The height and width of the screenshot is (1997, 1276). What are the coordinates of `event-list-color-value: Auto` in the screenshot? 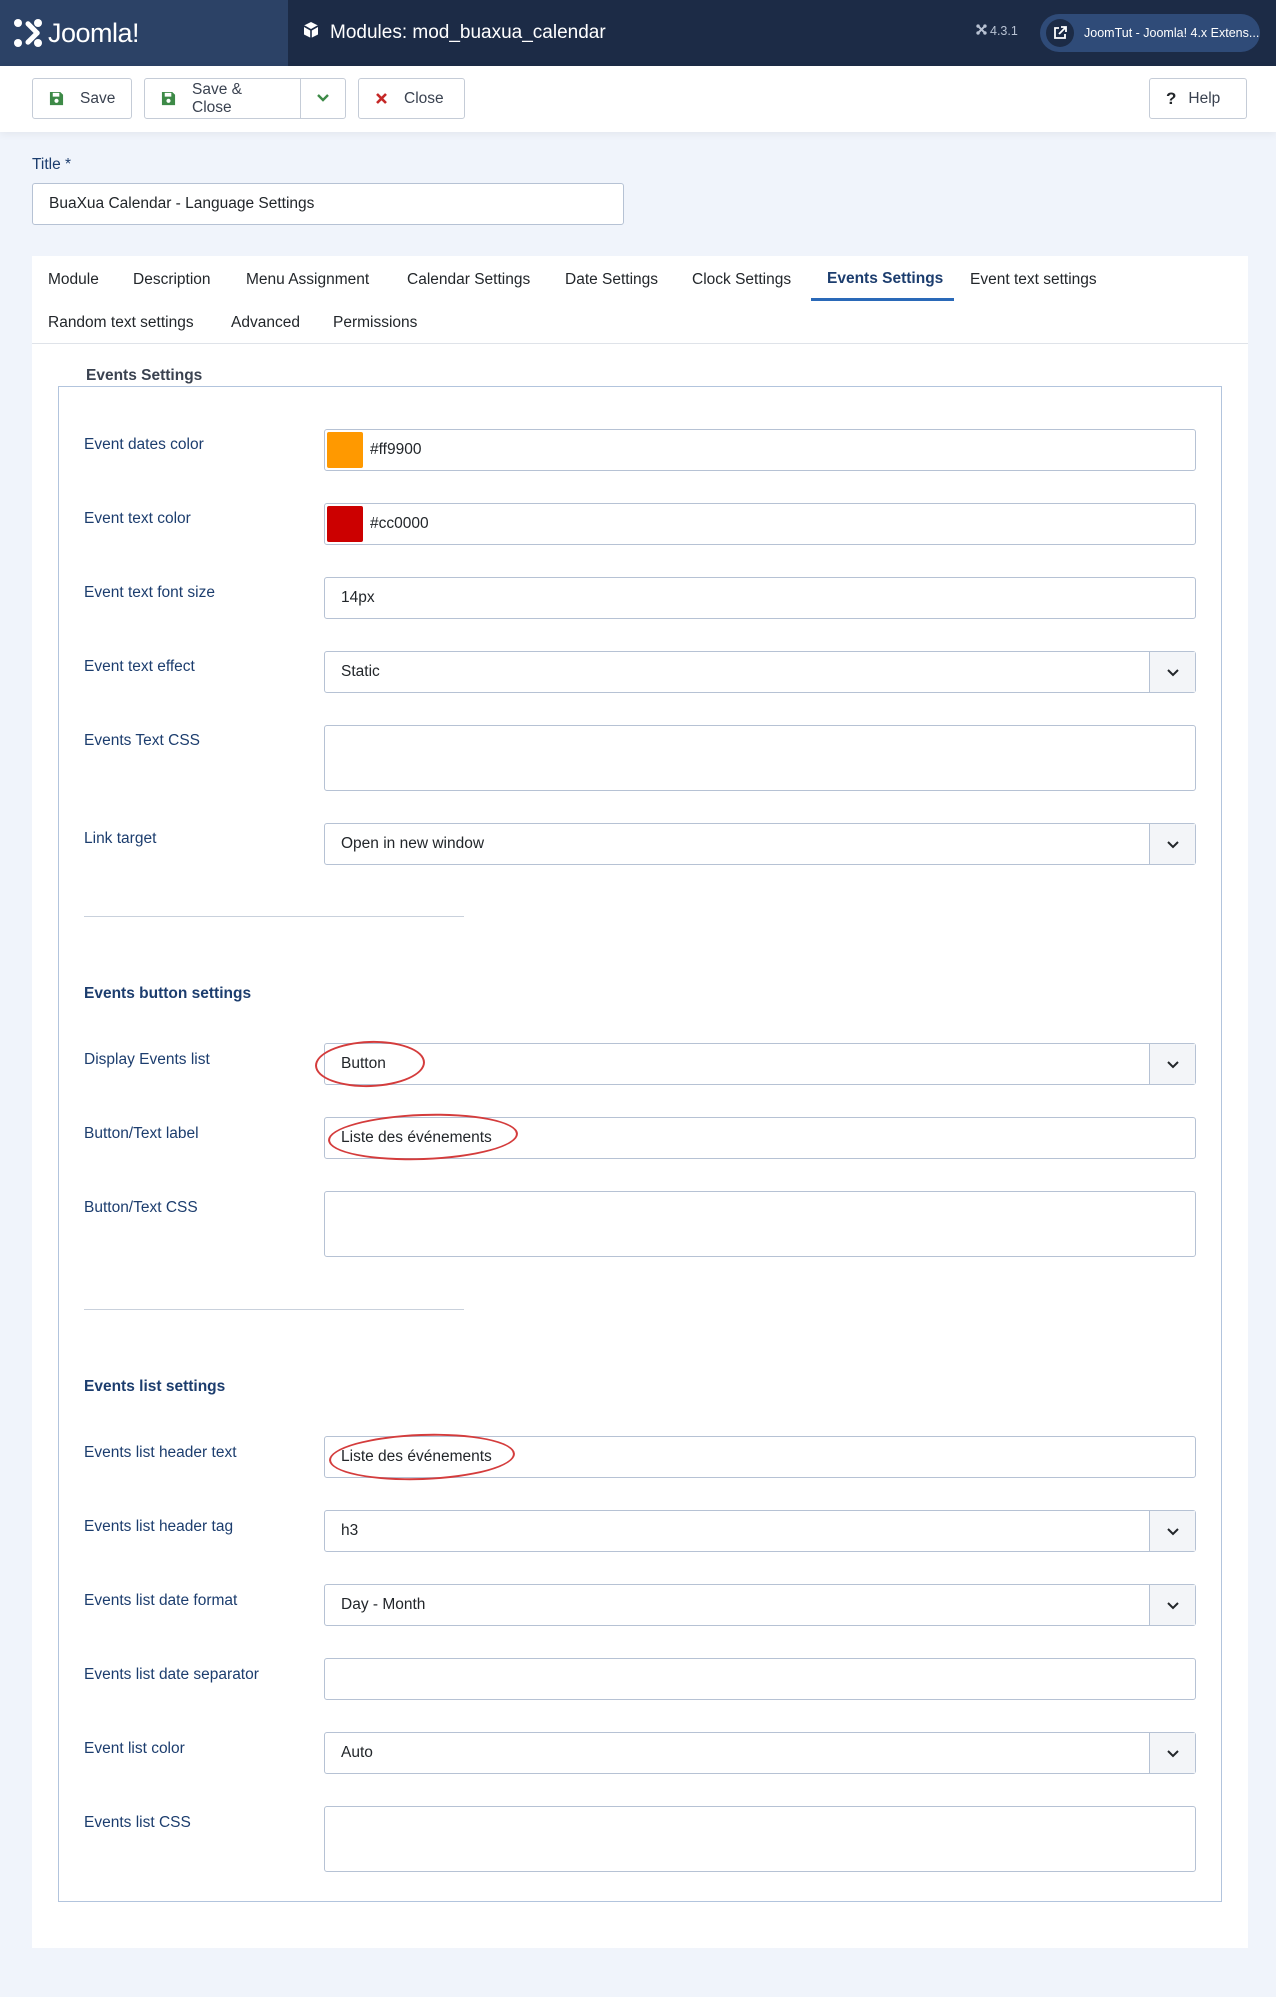 It's located at (357, 1752).